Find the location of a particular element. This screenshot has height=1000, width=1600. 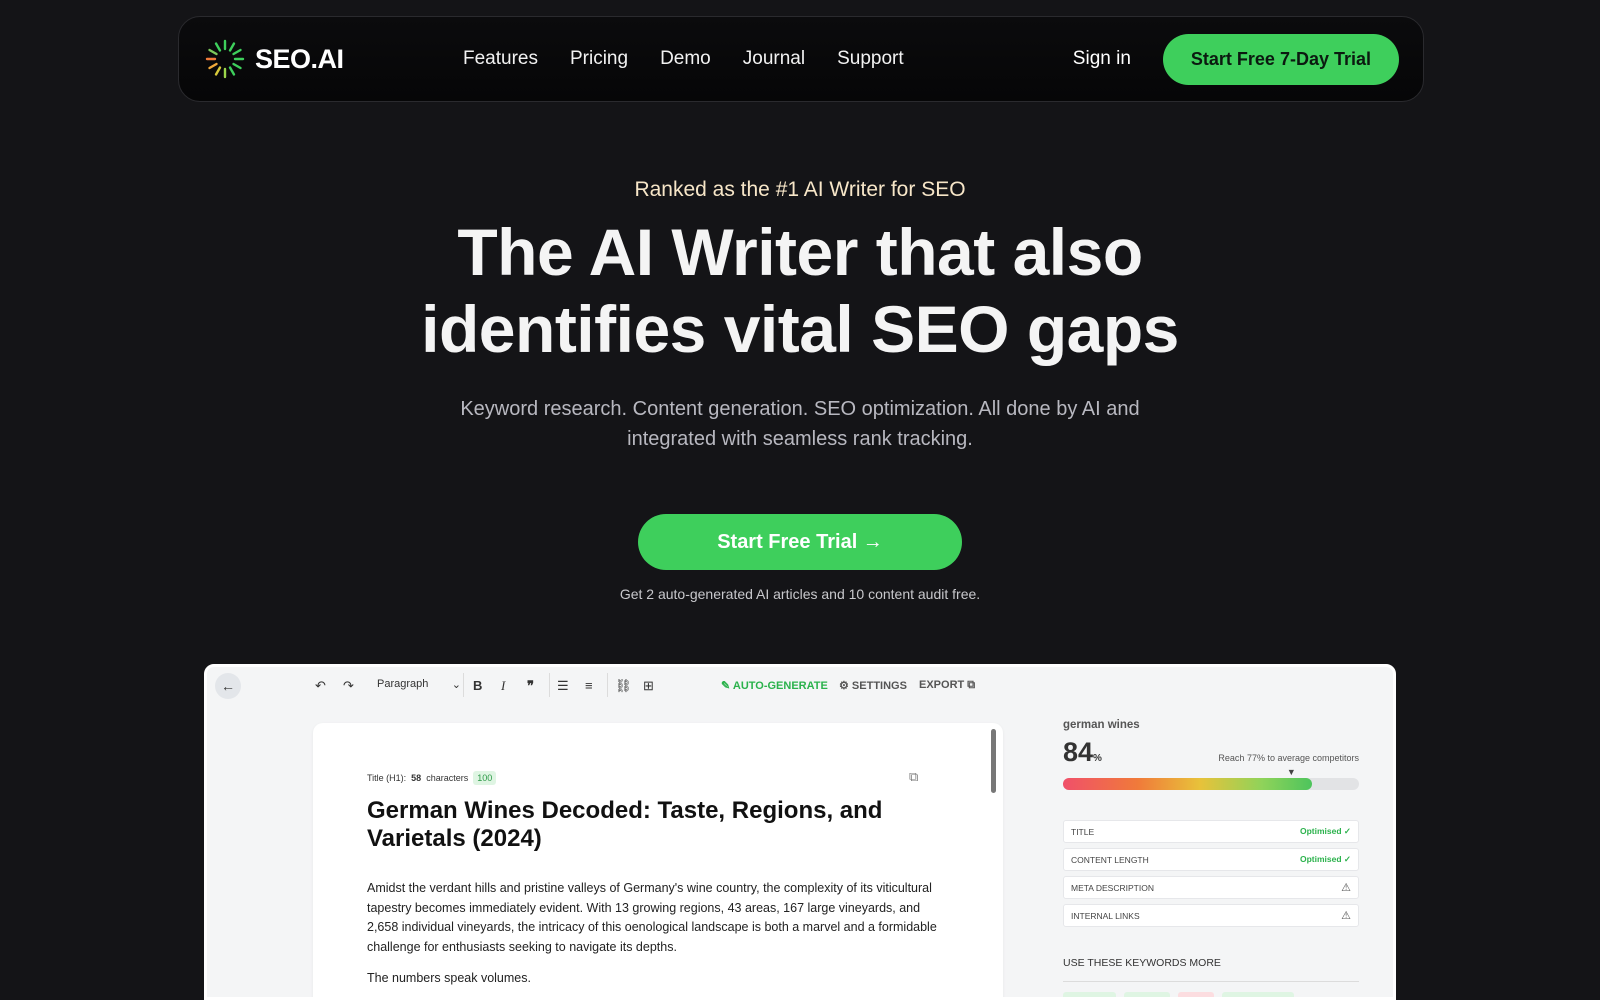

seo-score-value: 84 is located at coordinates (1078, 752).